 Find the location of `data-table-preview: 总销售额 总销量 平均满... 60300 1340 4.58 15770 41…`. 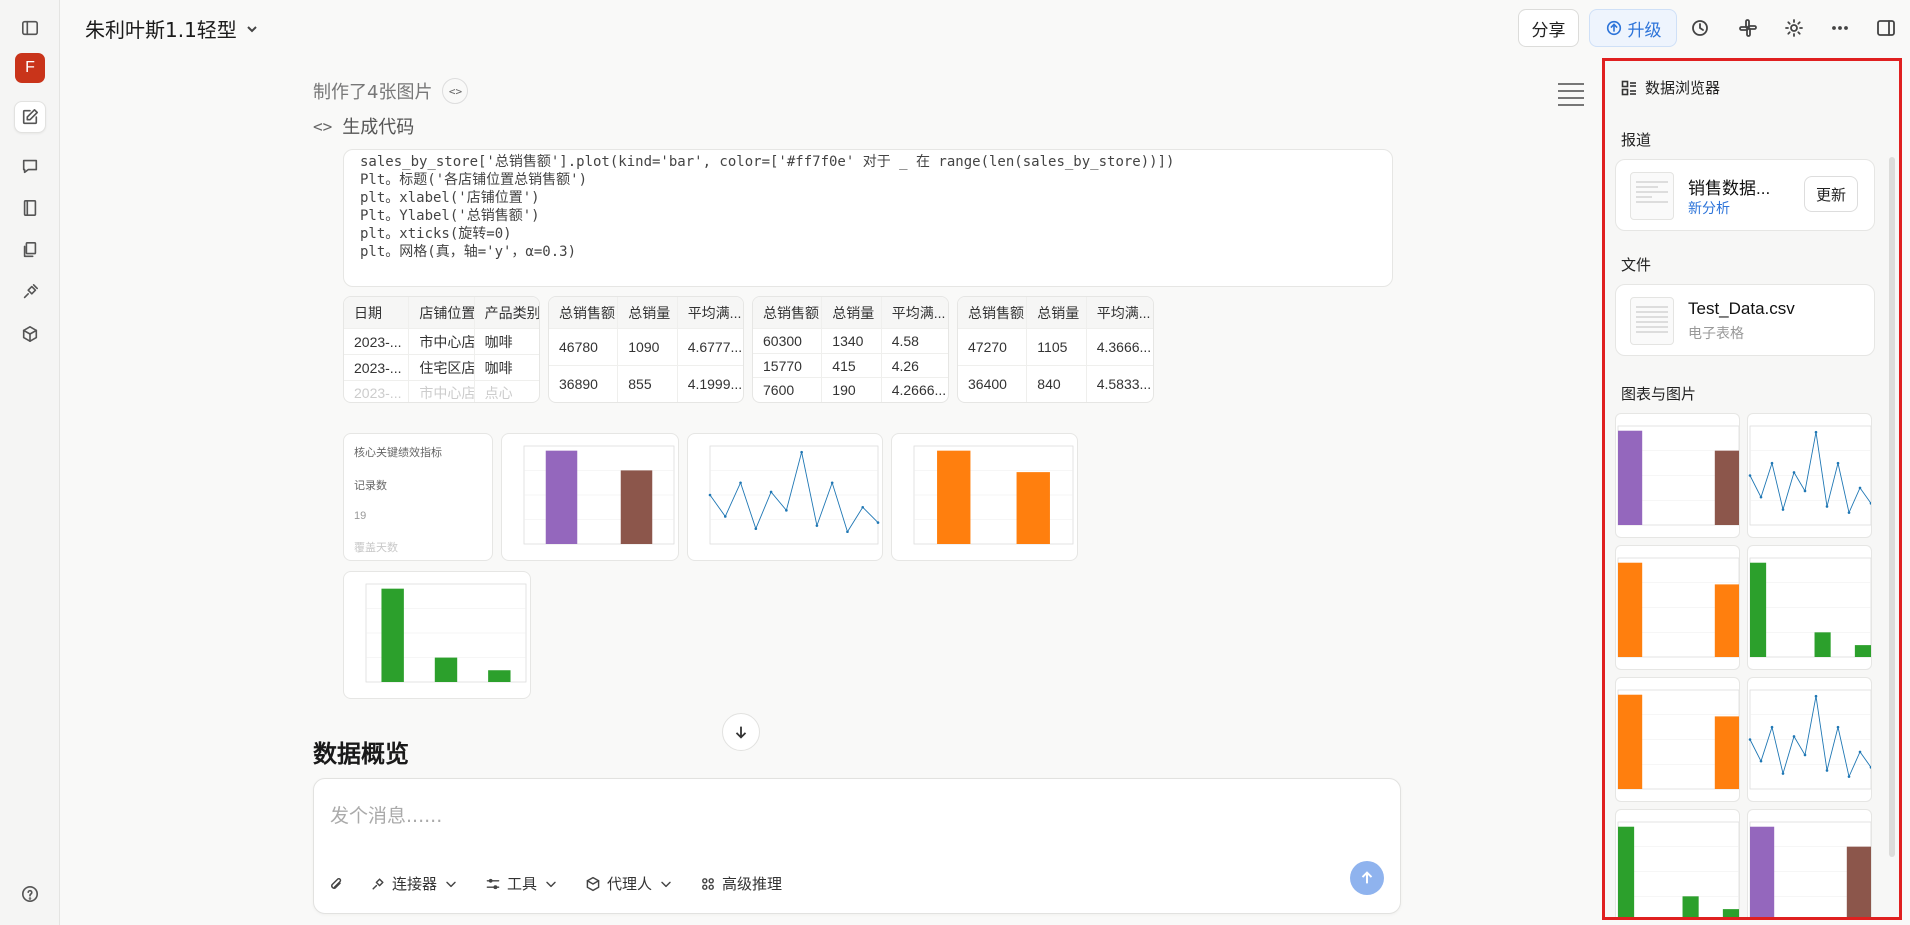

data-table-preview: 总销售额 总销量 平均满... 60300 1340 4.58 15770 41… is located at coordinates (850, 349).